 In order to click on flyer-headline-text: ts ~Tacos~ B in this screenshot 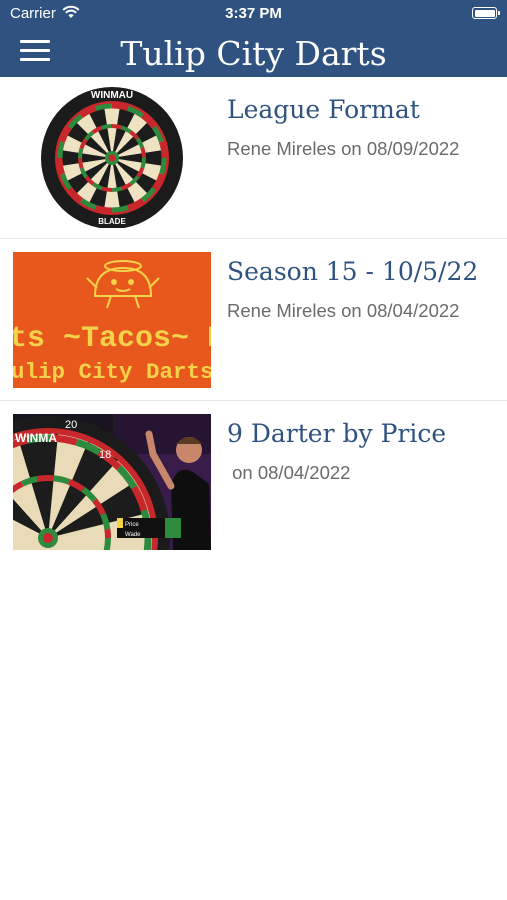, I will do `click(112, 339)`.